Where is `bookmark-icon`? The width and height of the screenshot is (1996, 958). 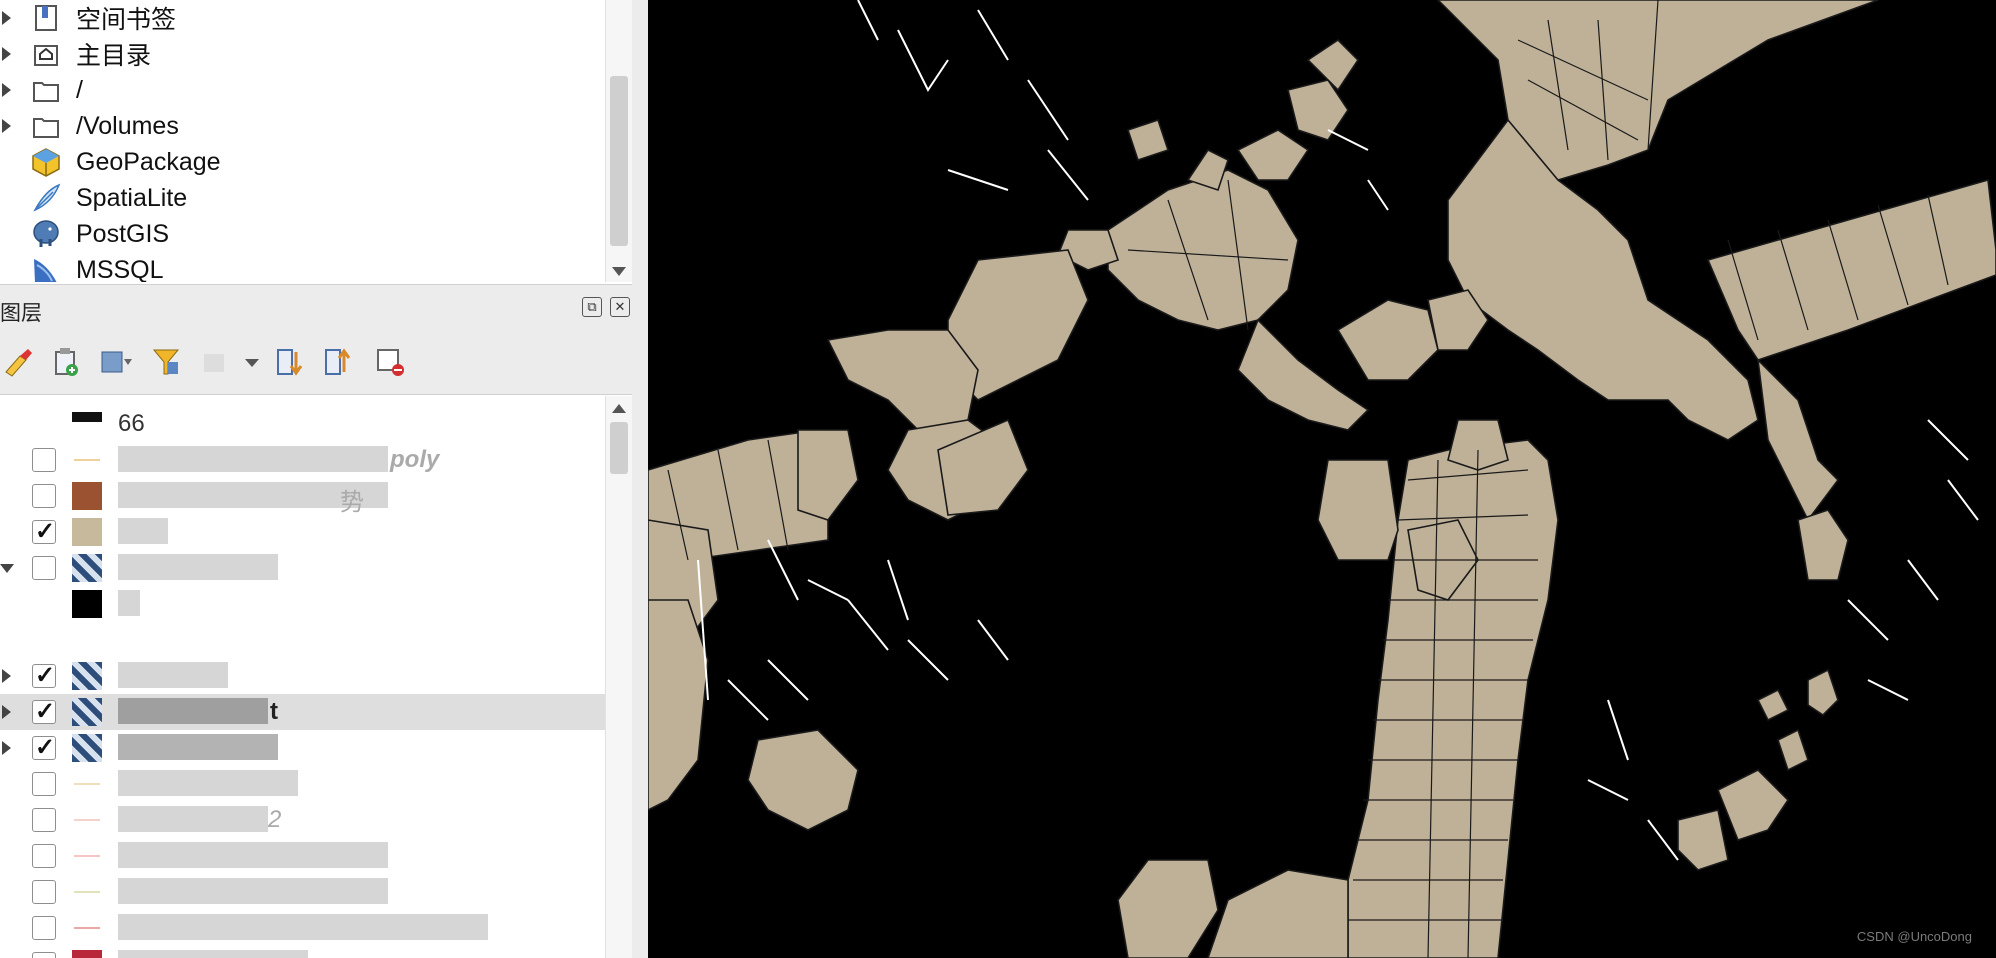 bookmark-icon is located at coordinates (46, 18).